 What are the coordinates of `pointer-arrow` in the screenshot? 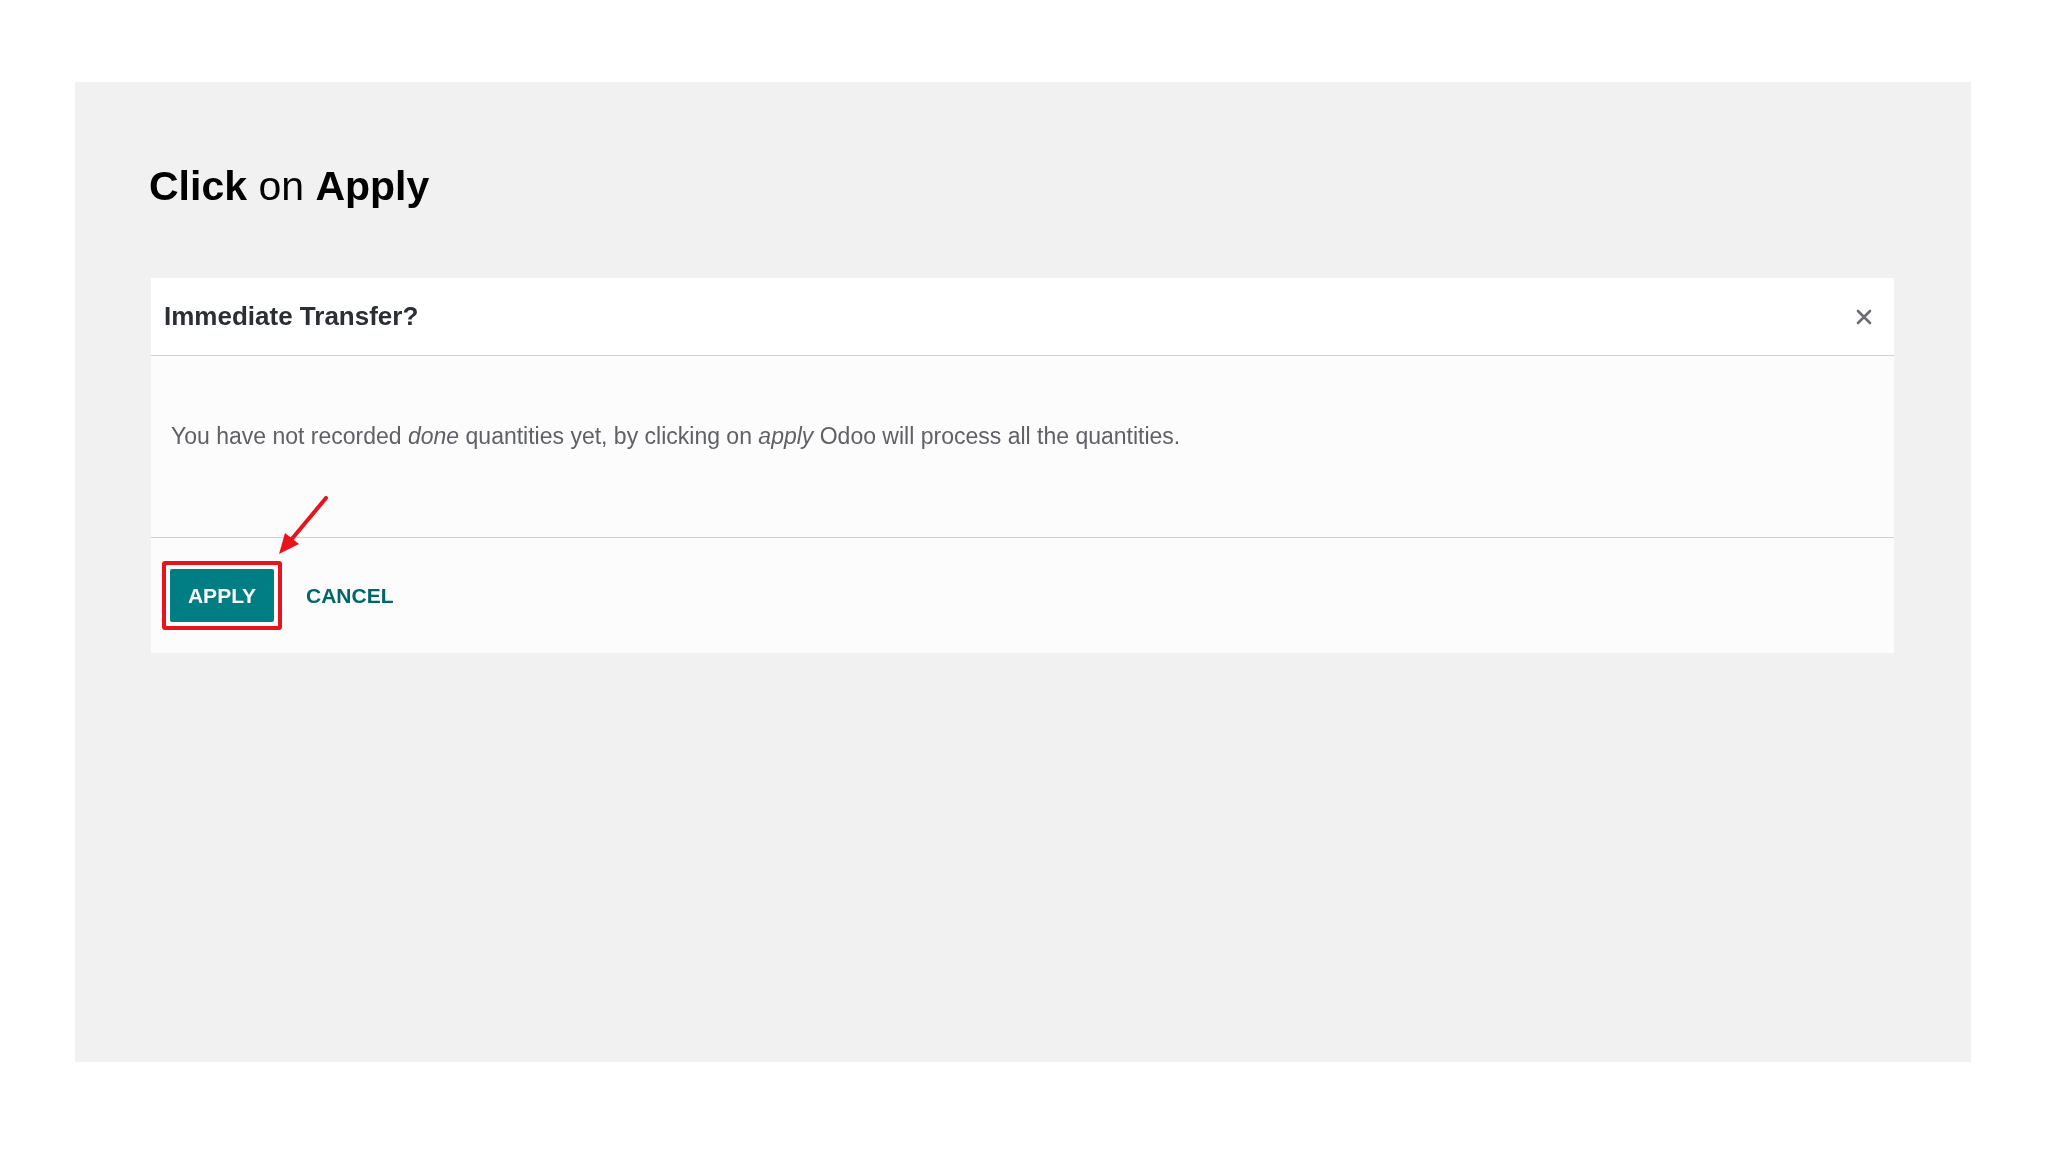 It's located at (303, 526).